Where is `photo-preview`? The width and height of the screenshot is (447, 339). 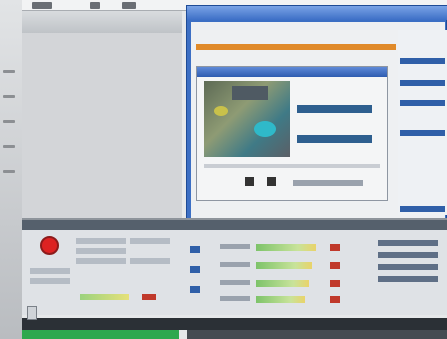
photo-preview is located at coordinates (247, 119).